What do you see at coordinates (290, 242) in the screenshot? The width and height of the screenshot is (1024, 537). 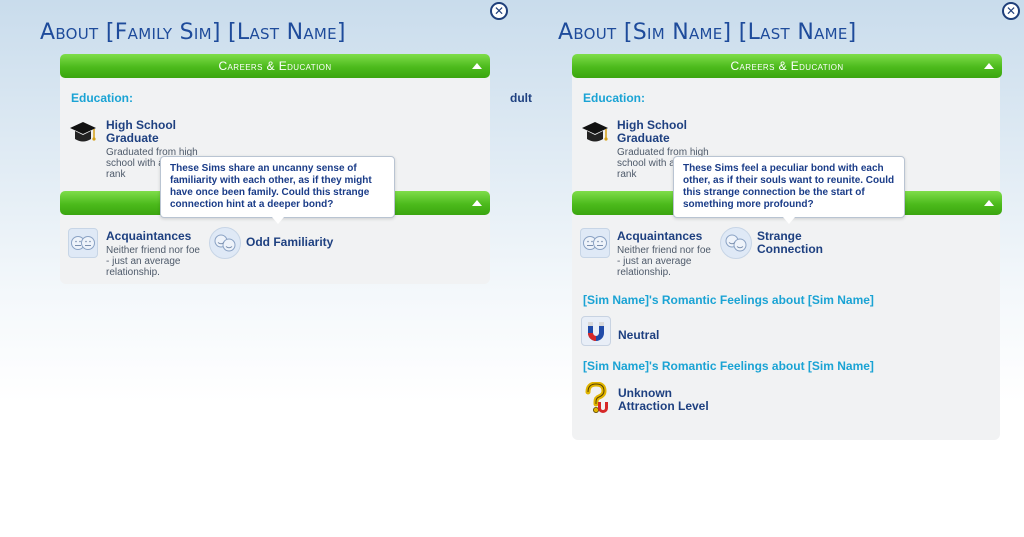 I see `bond-label: Odd Familiarity` at bounding box center [290, 242].